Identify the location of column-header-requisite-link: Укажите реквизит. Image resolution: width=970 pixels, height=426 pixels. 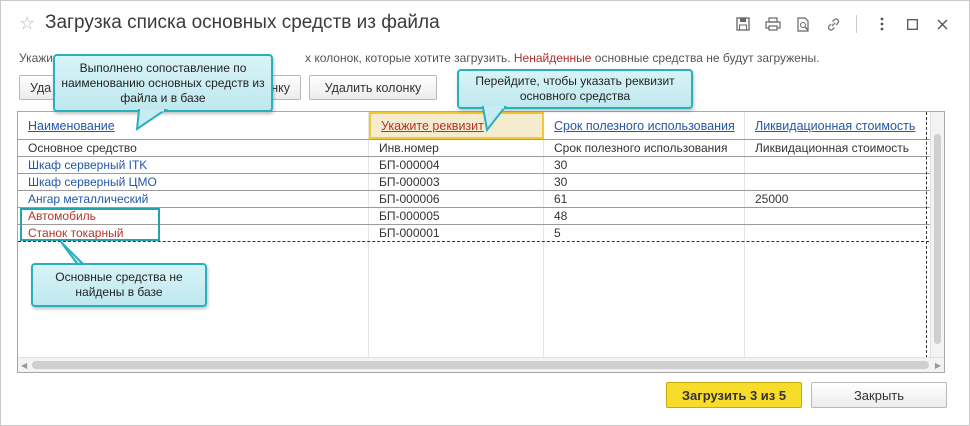
(432, 126).